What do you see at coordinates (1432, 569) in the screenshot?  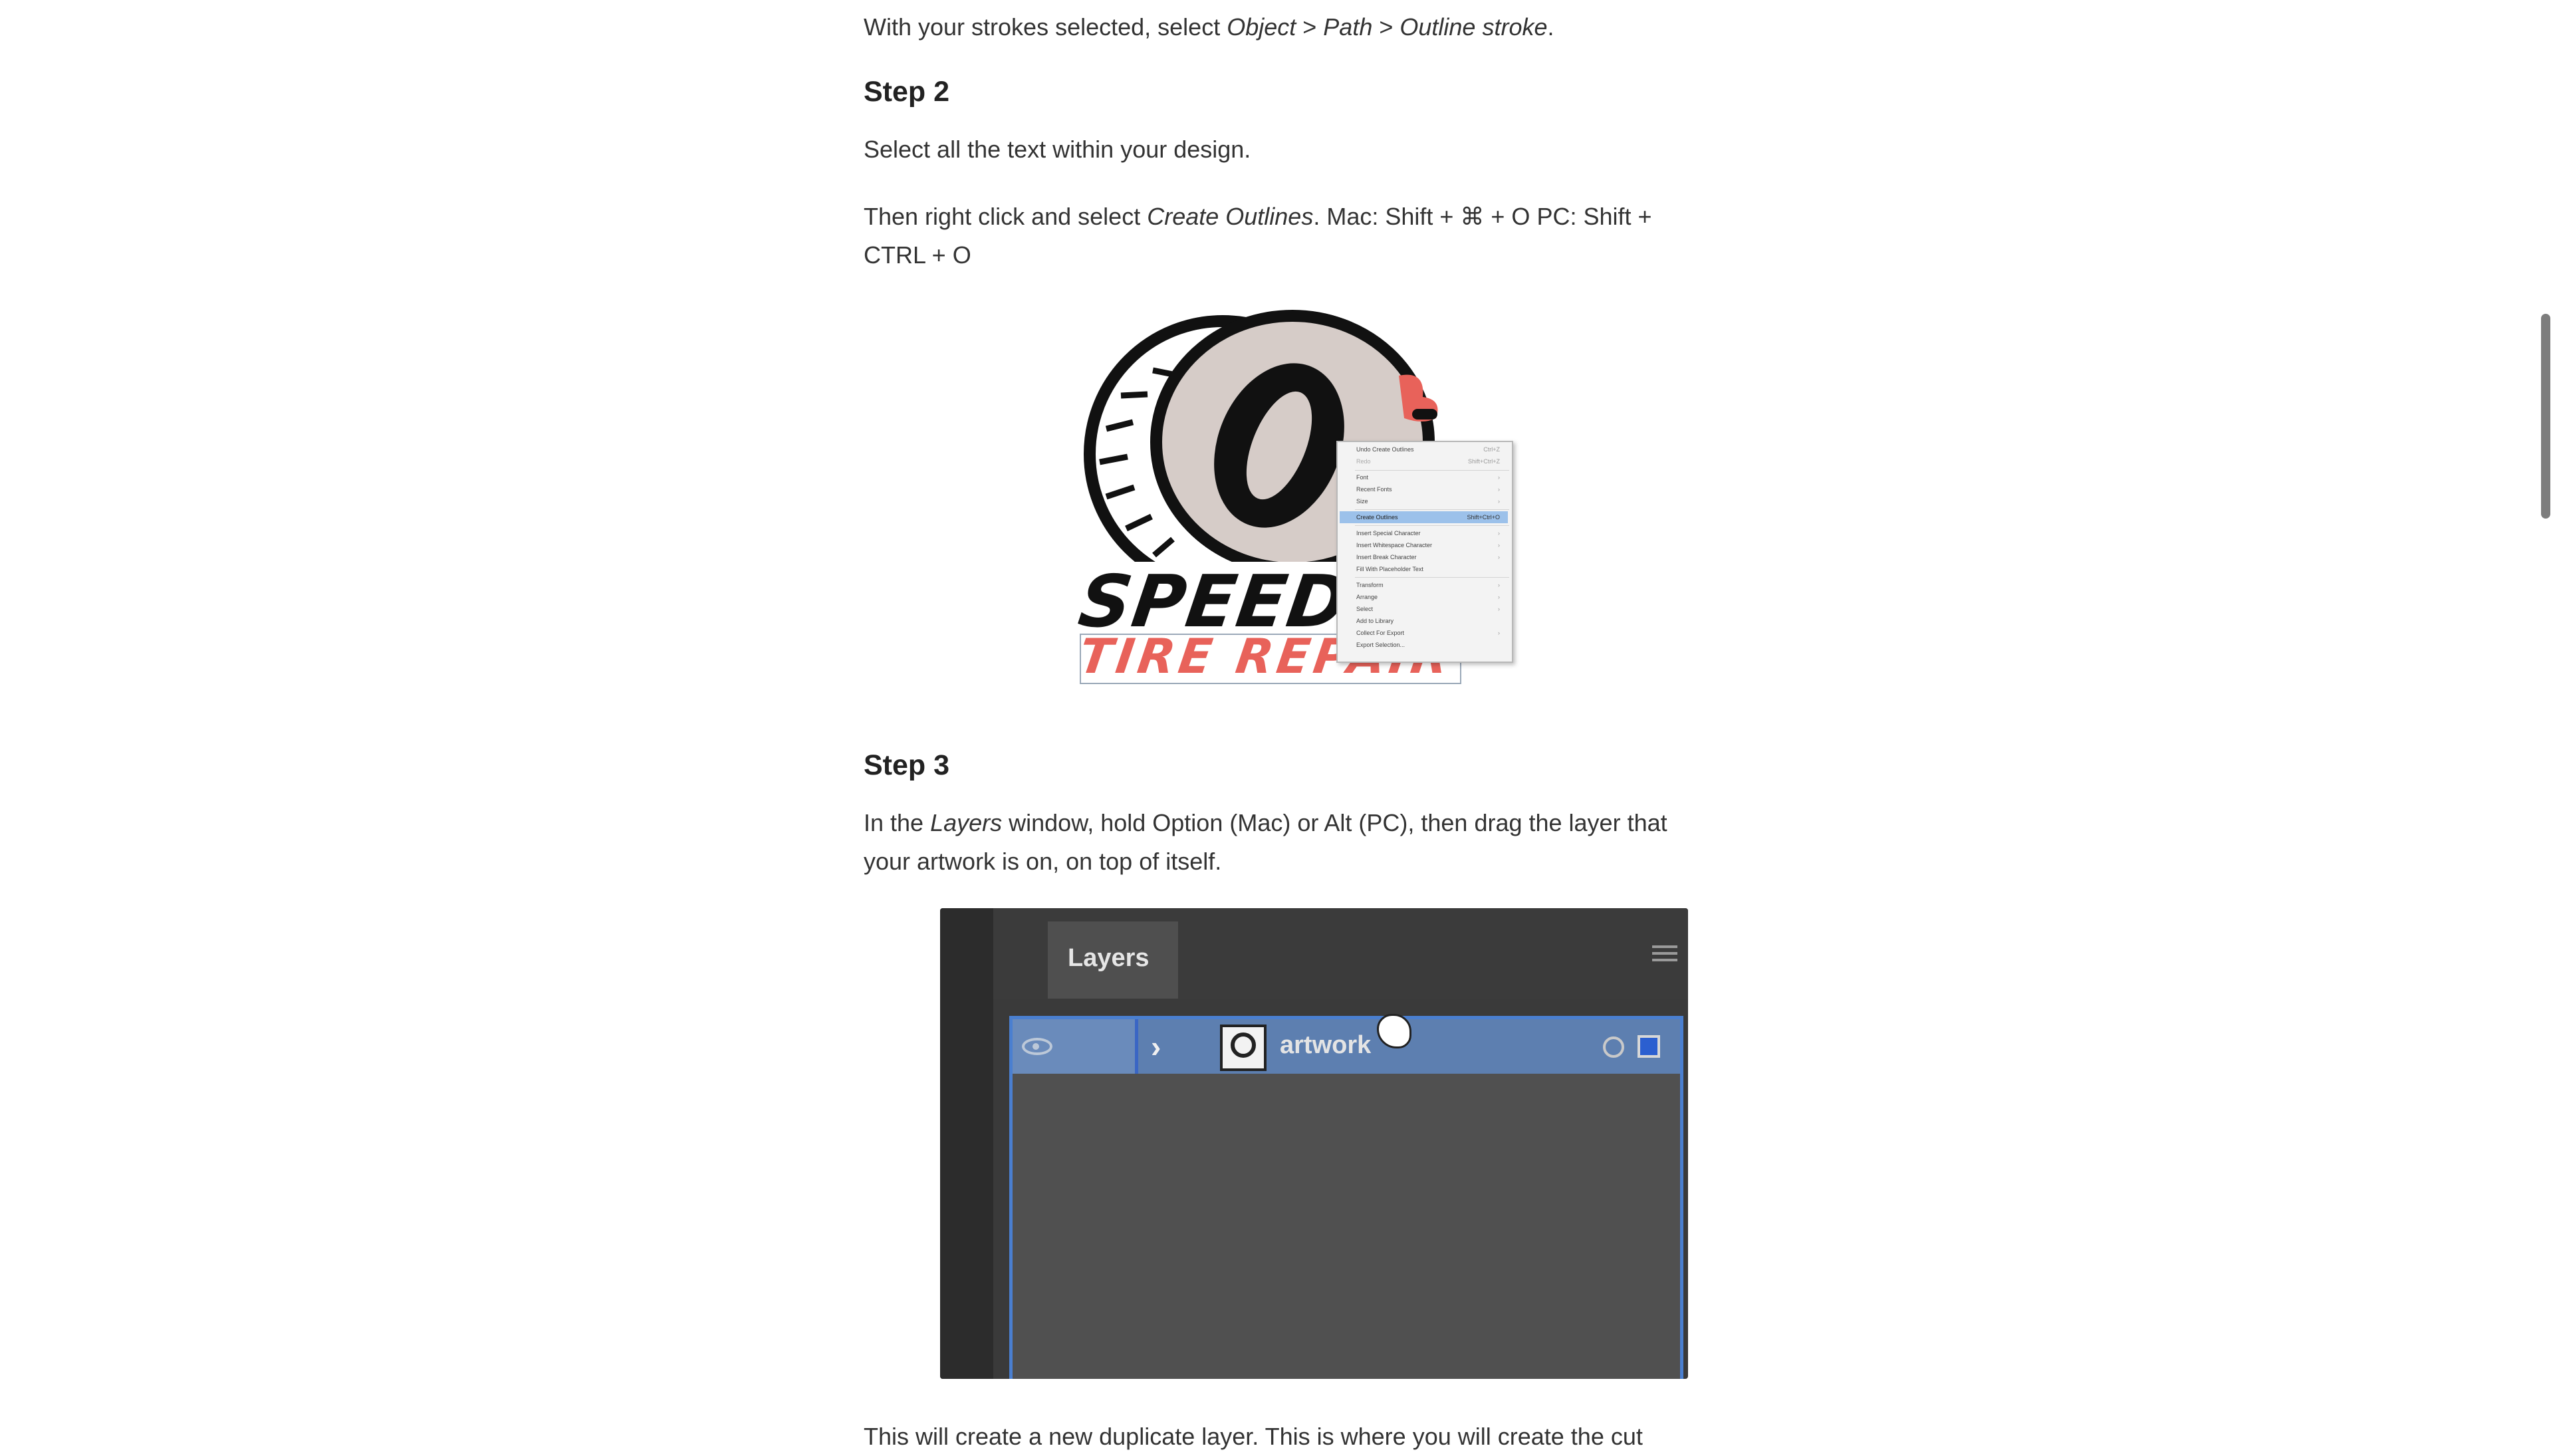 I see `menu-item-placeholder-text: Fill With Placeholder Text` at bounding box center [1432, 569].